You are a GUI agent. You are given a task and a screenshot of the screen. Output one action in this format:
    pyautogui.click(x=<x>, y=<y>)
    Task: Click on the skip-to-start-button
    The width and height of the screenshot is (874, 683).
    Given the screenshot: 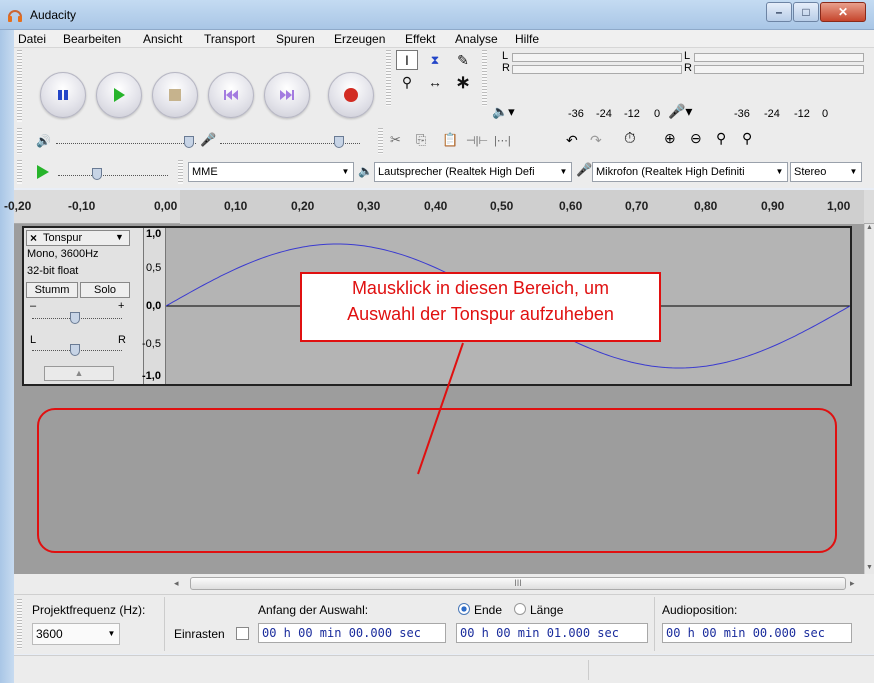 What is the action you would take?
    pyautogui.click(x=231, y=95)
    